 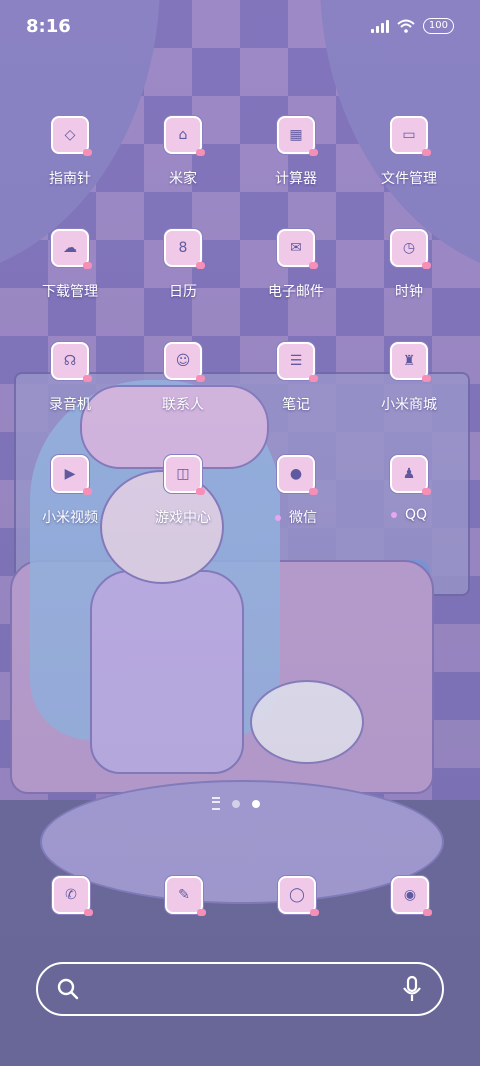 I want to click on status-bar: 8:16 100, so click(x=240, y=26).